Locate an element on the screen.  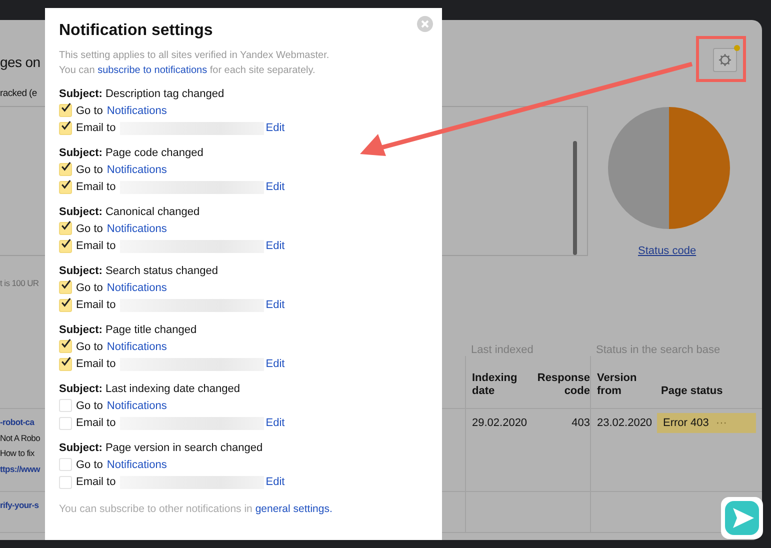
limit-note: t is 100 UR is located at coordinates (19, 283).